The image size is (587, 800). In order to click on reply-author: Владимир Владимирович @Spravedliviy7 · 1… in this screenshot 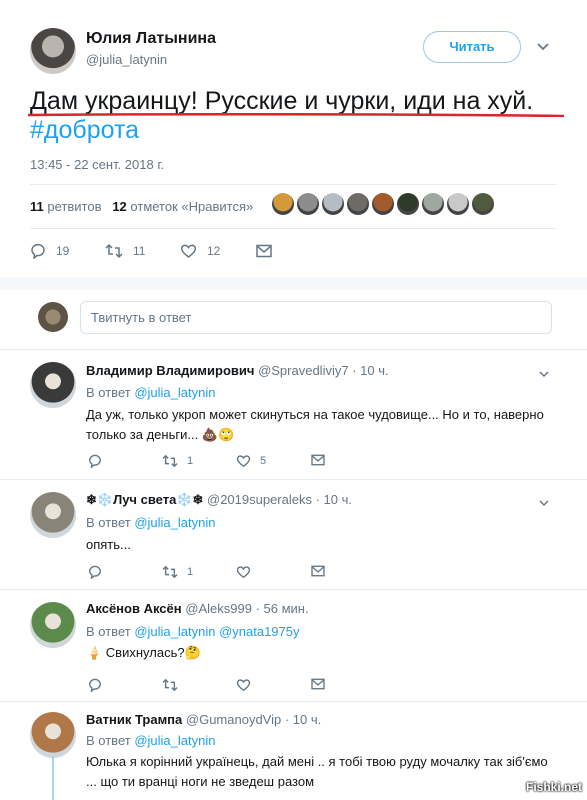, I will do `click(237, 370)`.